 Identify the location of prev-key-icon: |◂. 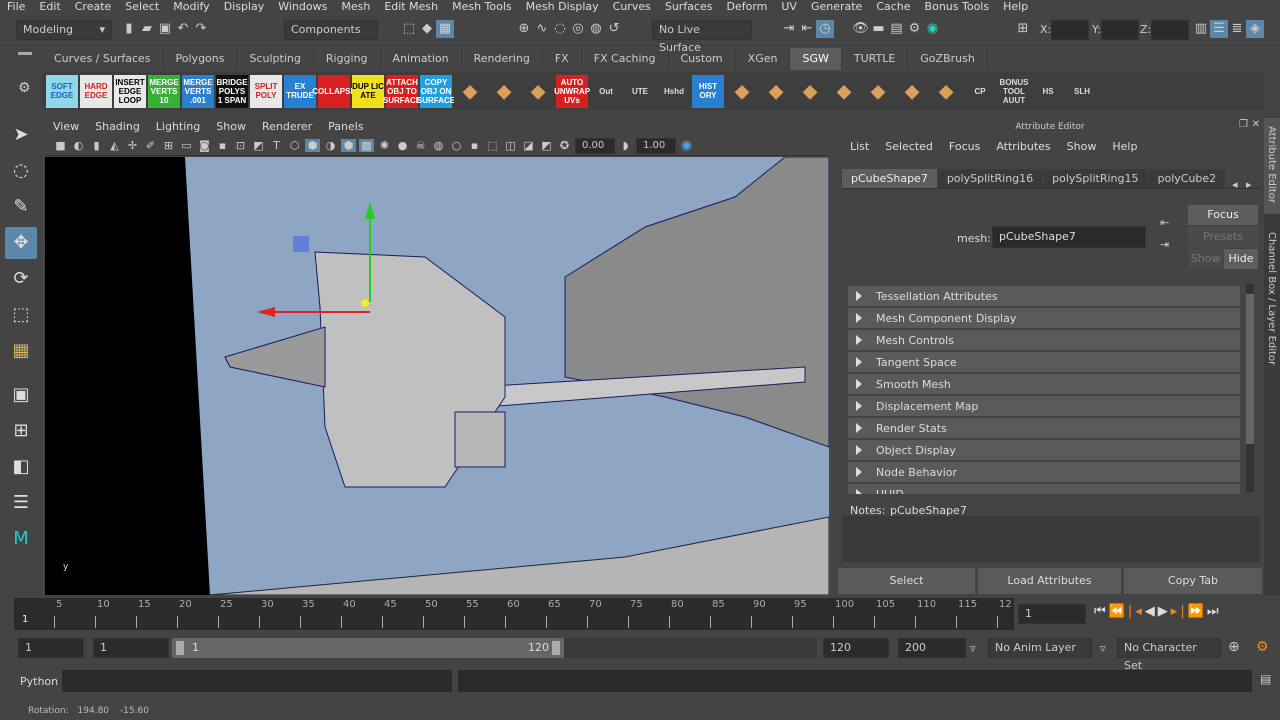
(1136, 611).